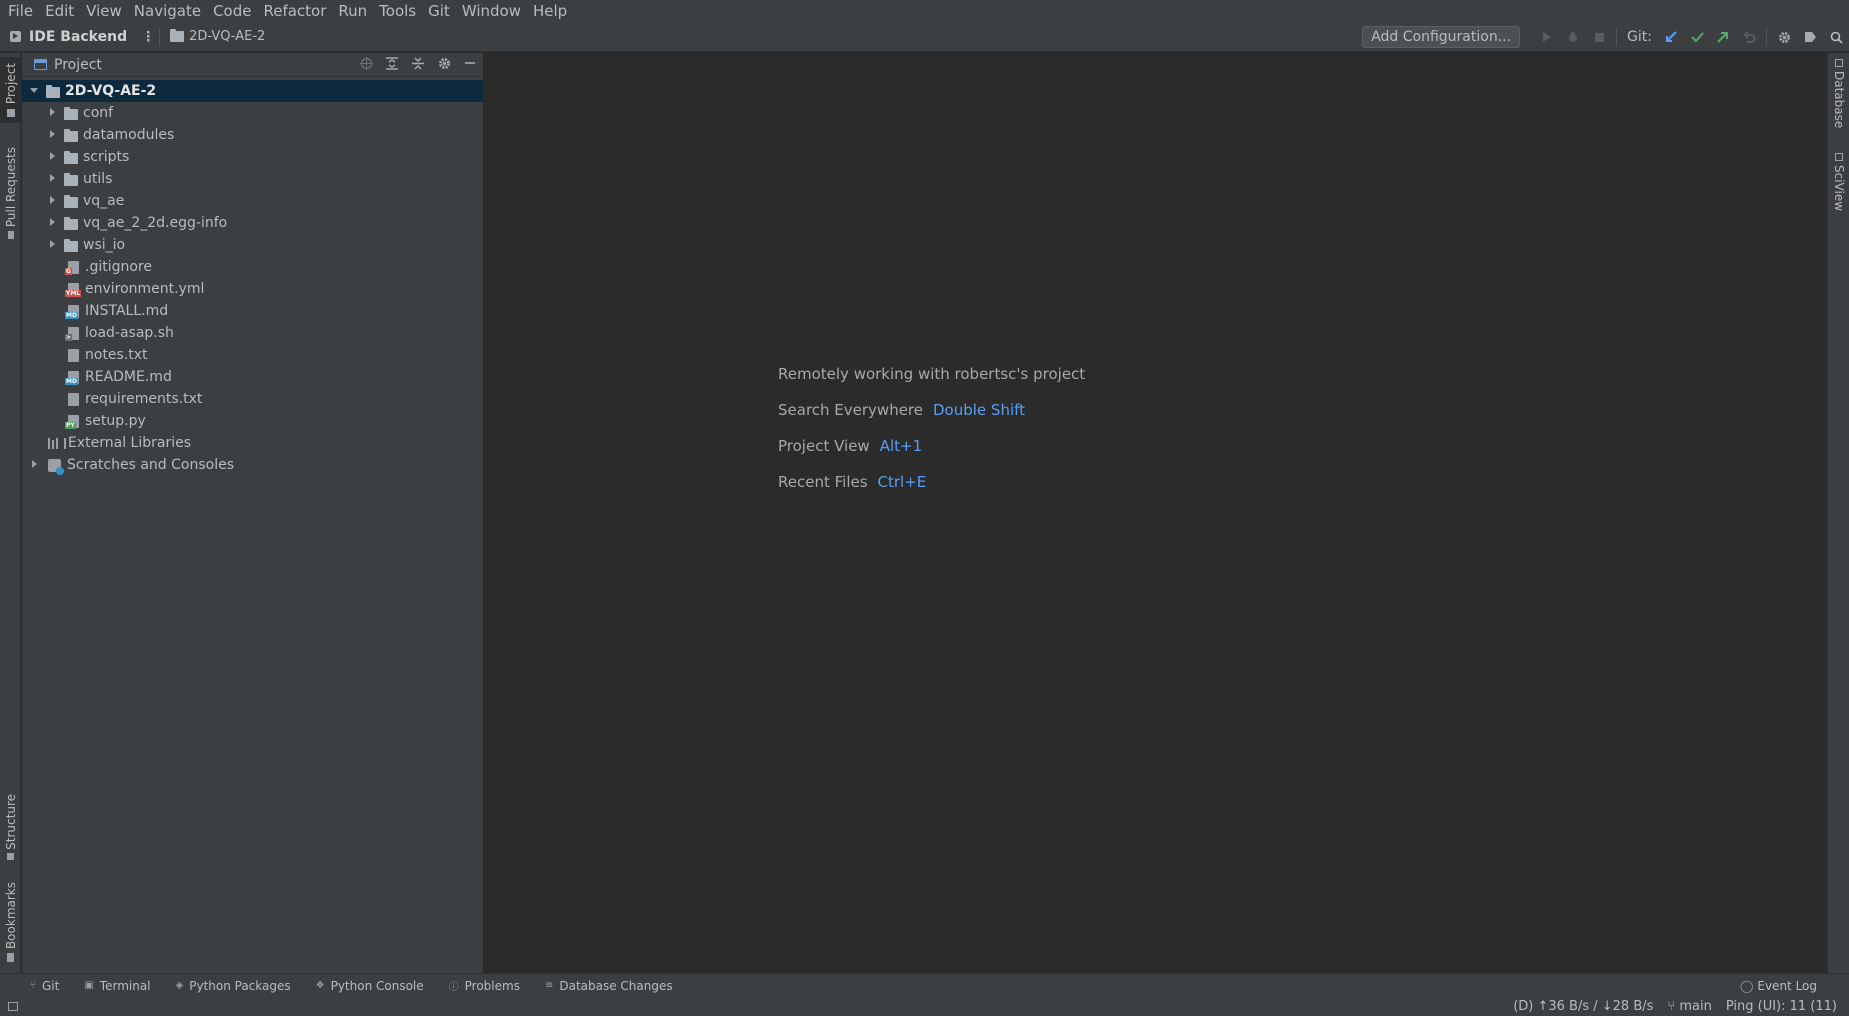 Image resolution: width=1849 pixels, height=1016 pixels. I want to click on yaml-file-icon: YML, so click(73, 289).